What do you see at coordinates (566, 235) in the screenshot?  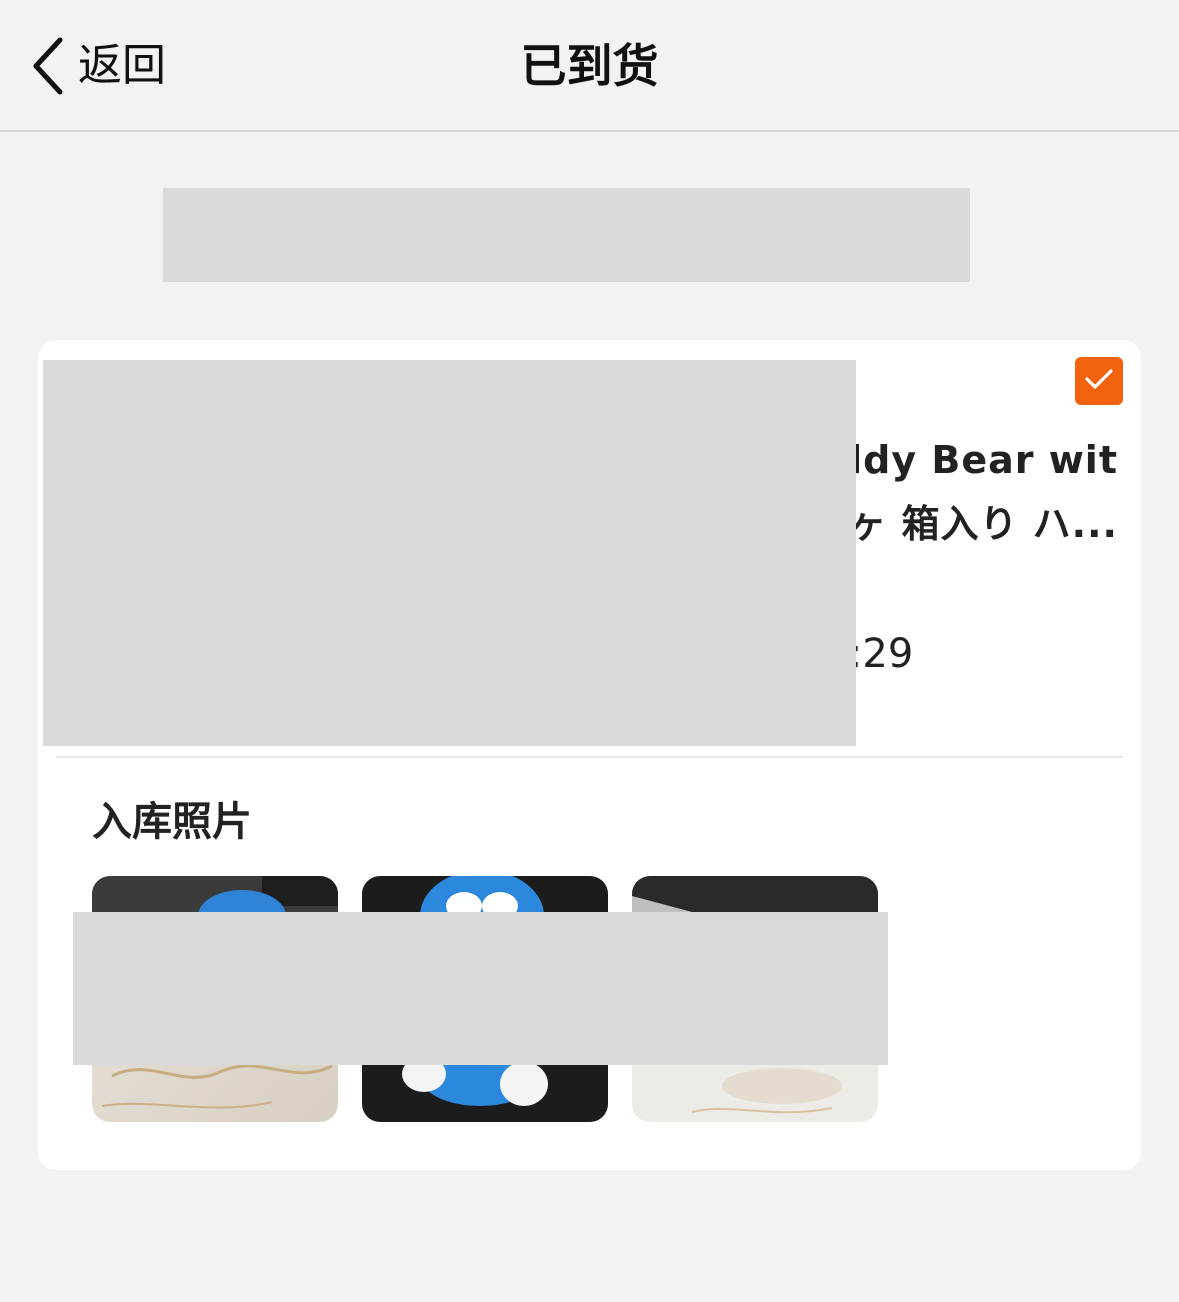 I see `redacted-banner` at bounding box center [566, 235].